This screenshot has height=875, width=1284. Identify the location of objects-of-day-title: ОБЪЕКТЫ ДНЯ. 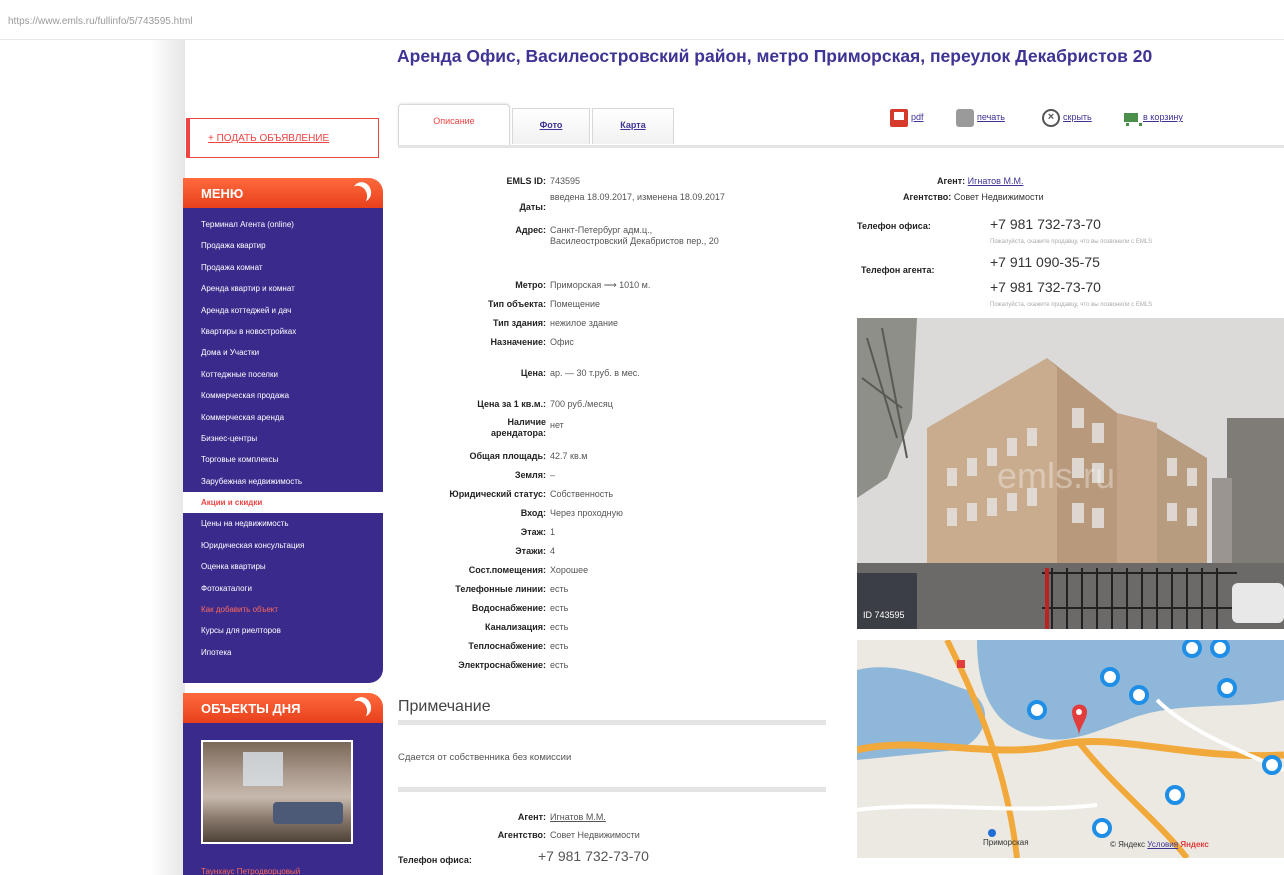
(251, 708).